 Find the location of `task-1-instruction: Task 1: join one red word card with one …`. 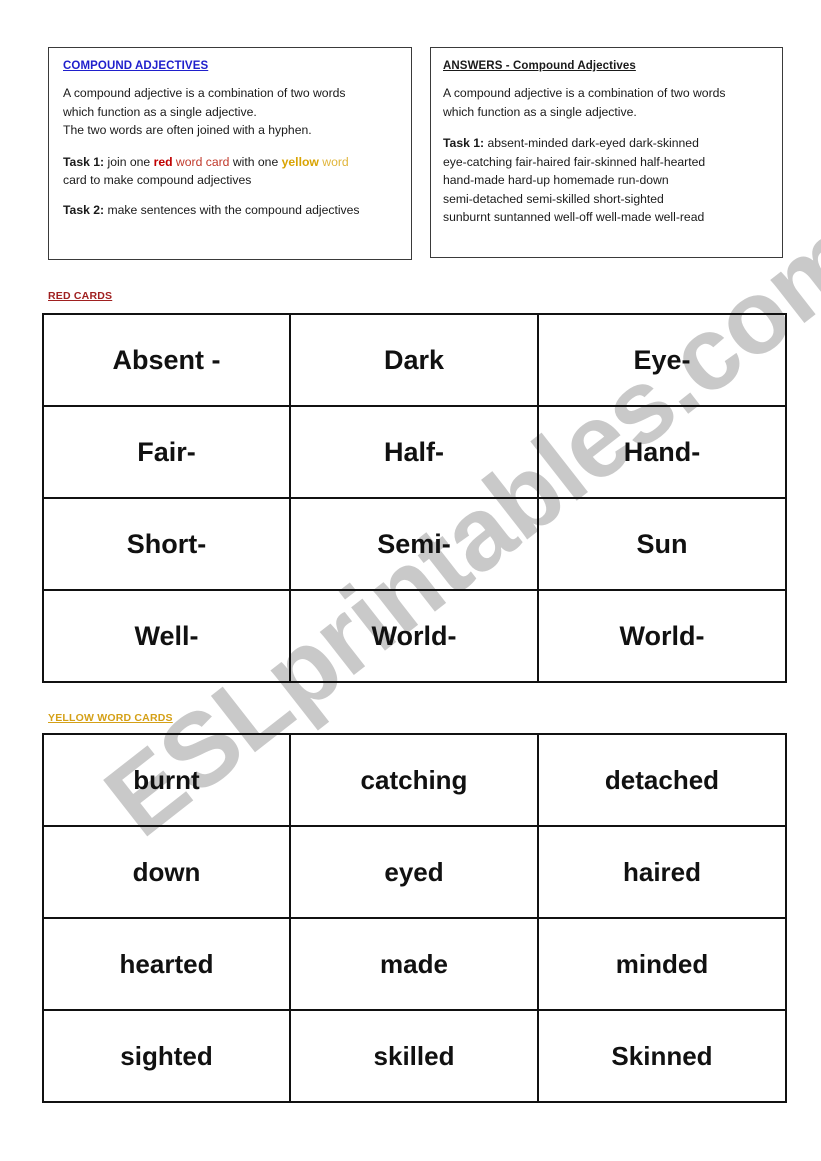

task-1-instruction: Task 1: join one red word card with one … is located at coordinates (230, 171).